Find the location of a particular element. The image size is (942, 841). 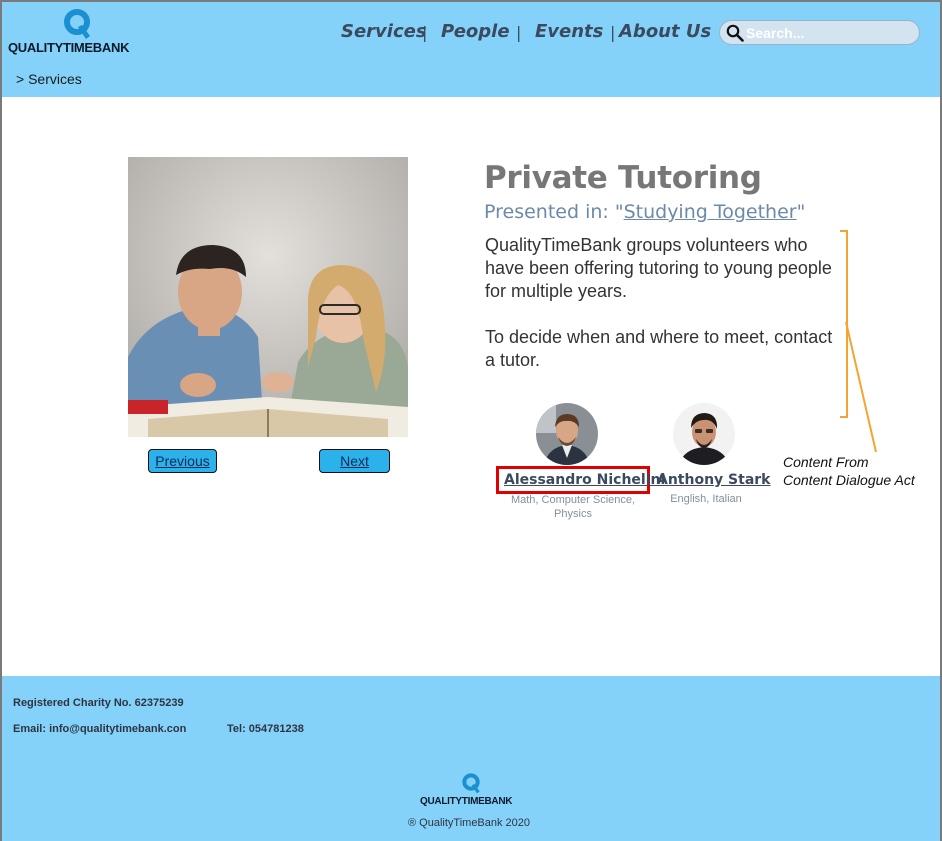

nav-events: Events is located at coordinates (569, 31).